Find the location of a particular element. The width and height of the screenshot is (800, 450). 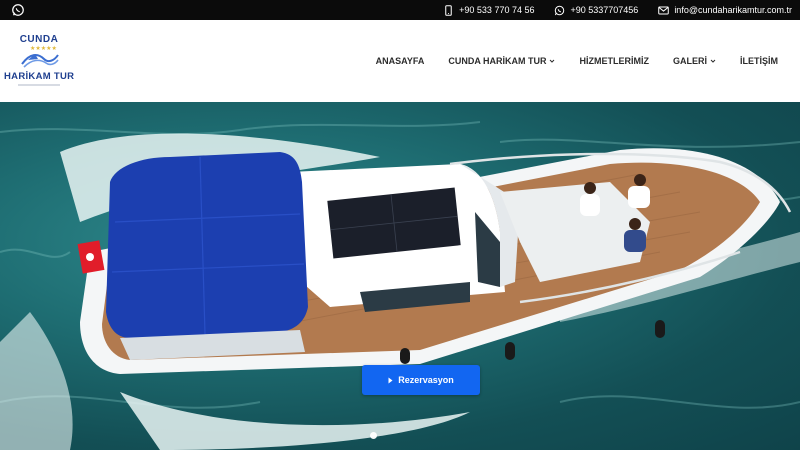

contact-whatsapp: +90 5337707456 is located at coordinates (596, 10).